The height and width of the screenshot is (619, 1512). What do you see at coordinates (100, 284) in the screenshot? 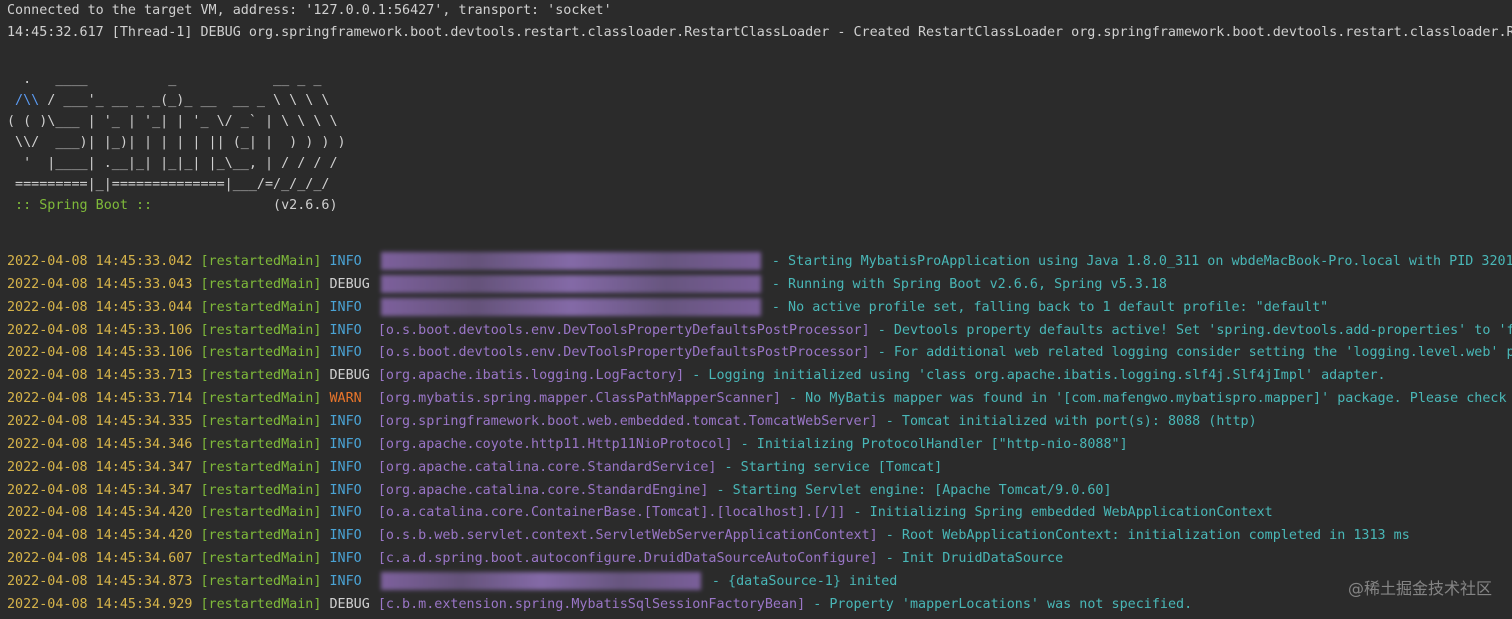
I see `log-timestamp: 2022-04-08 14:45:33.043` at bounding box center [100, 284].